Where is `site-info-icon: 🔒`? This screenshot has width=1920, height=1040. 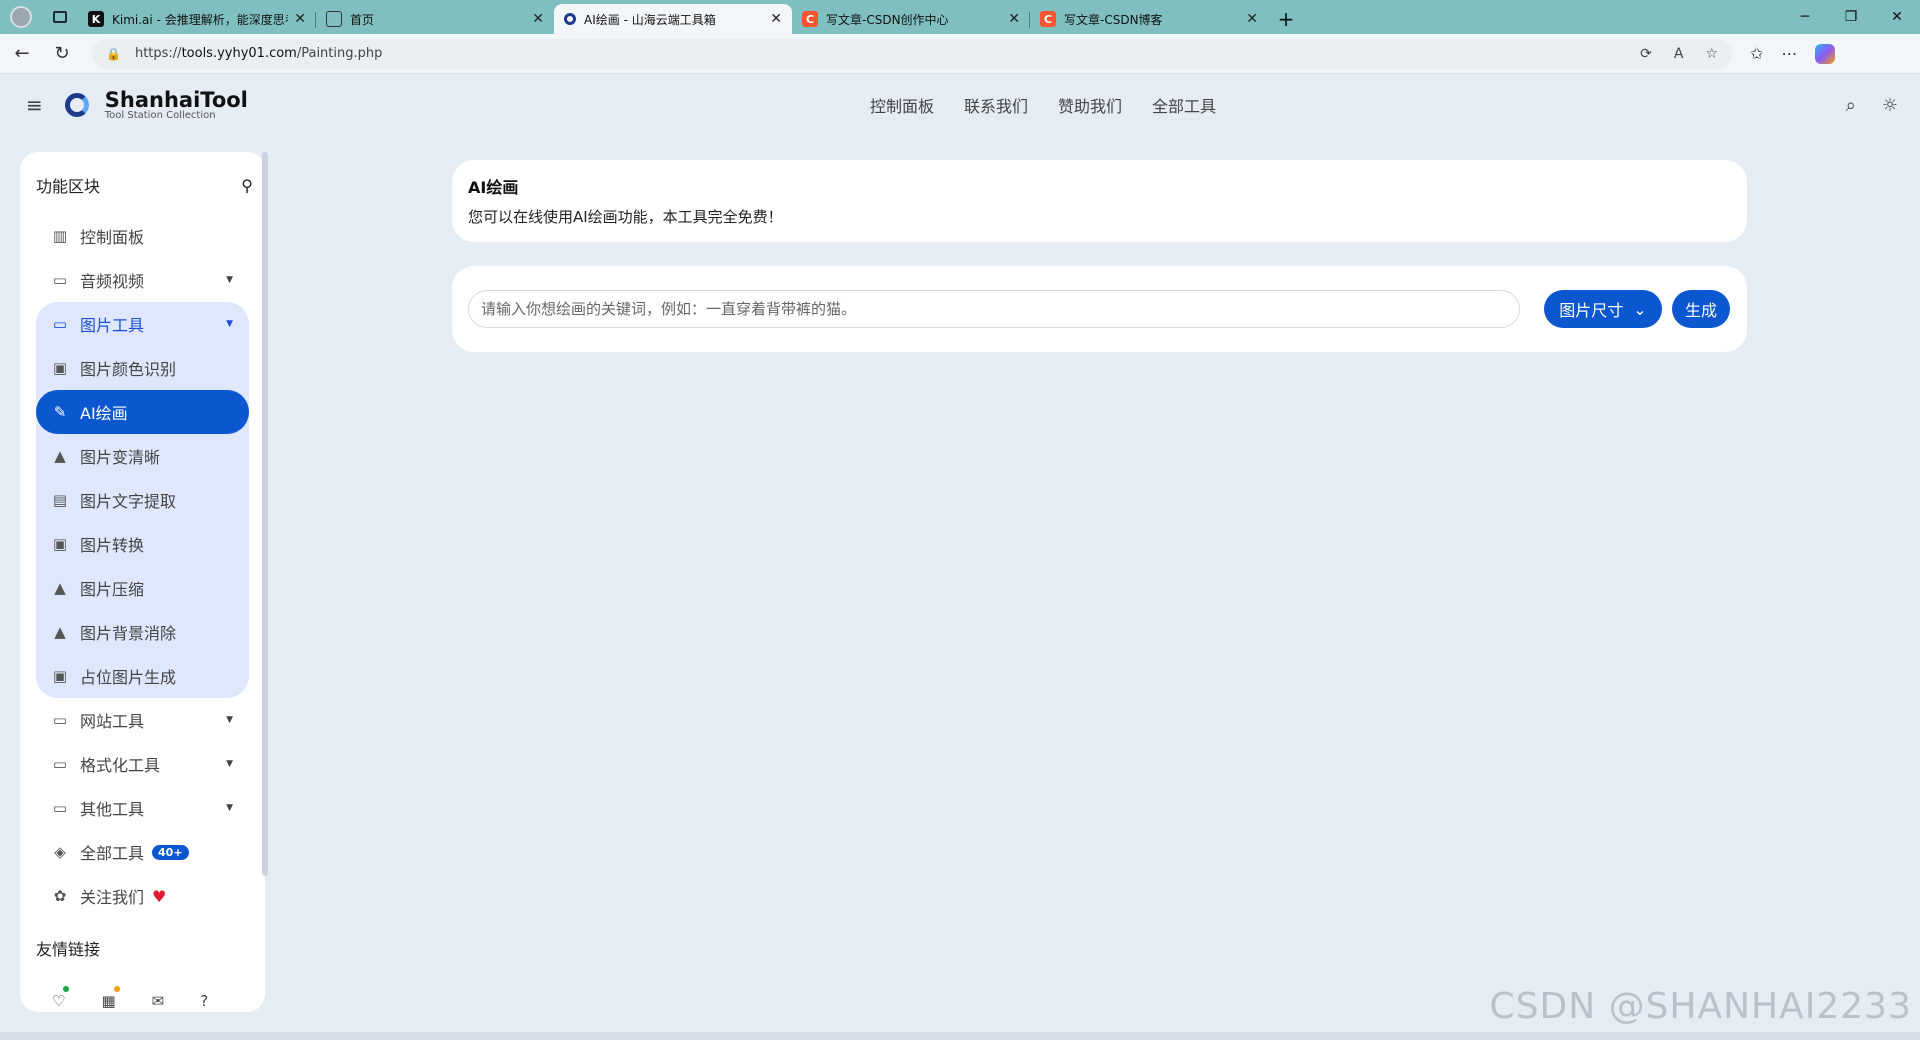 site-info-icon: 🔒 is located at coordinates (113, 54).